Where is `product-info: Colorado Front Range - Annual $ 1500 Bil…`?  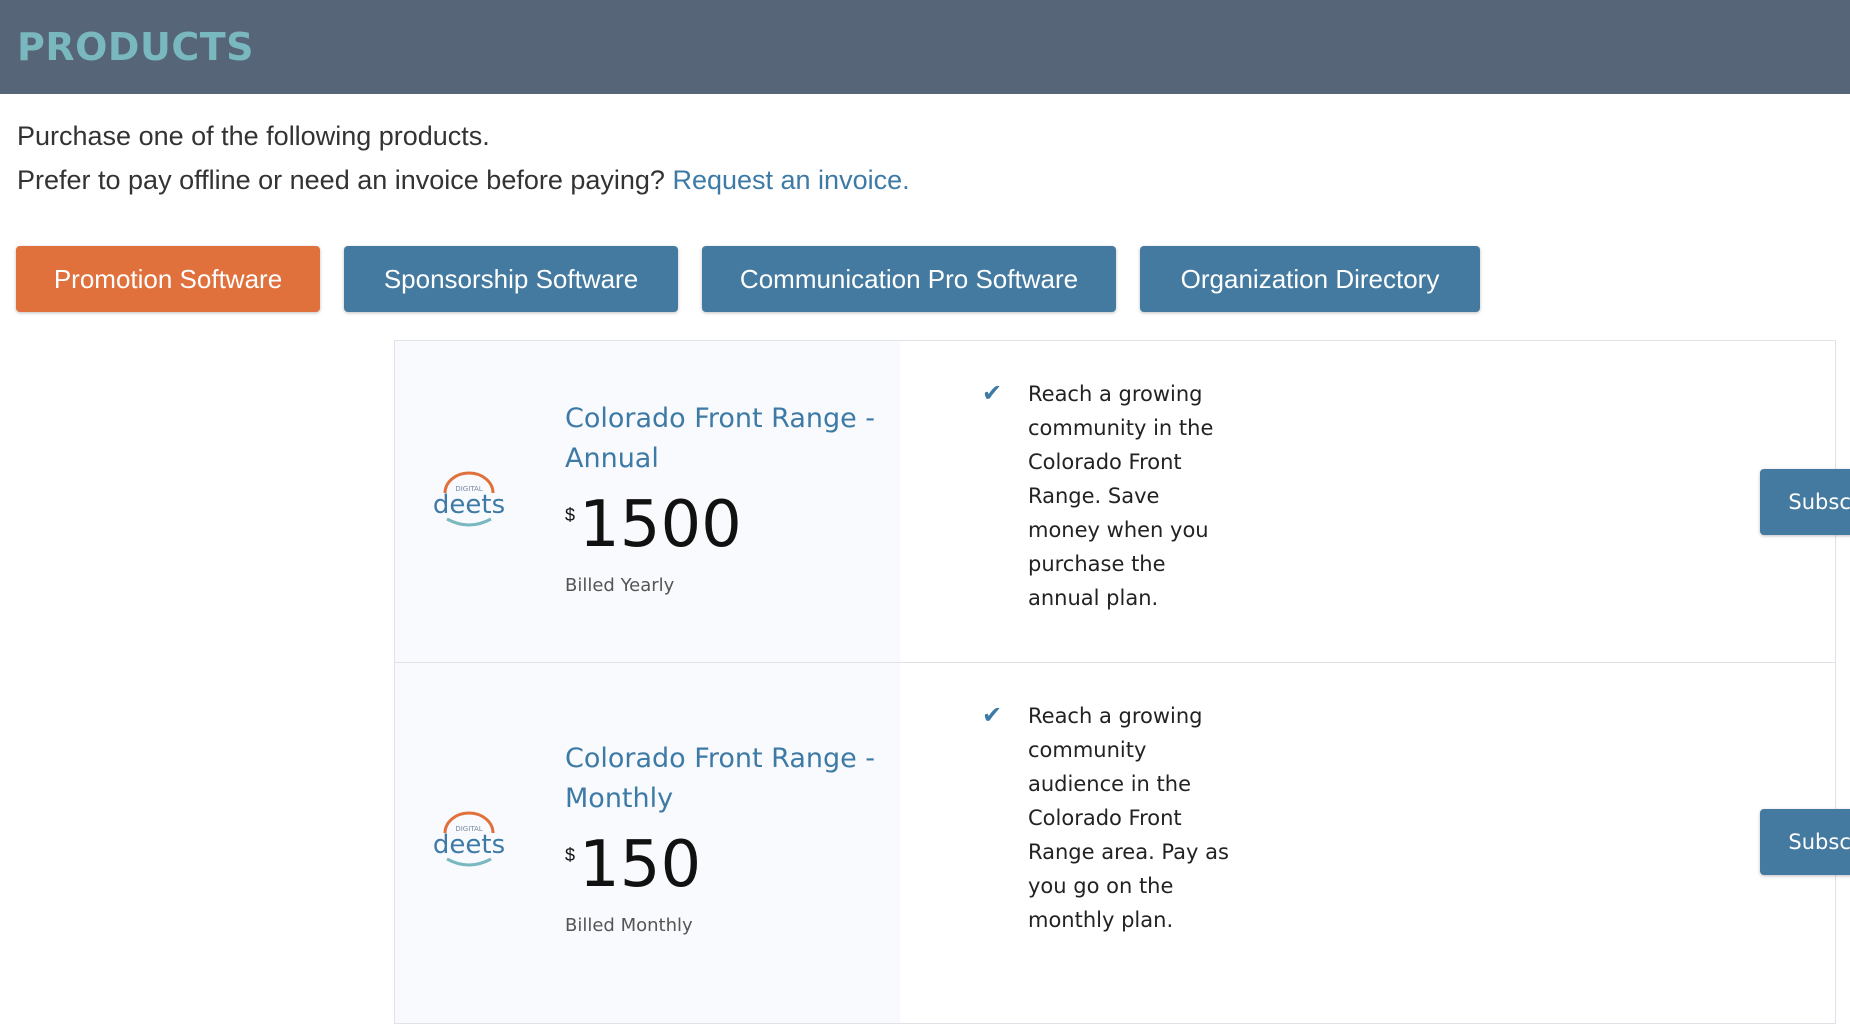
product-info: Colorado Front Range - Annual $ 1500 Bil… is located at coordinates (730, 497).